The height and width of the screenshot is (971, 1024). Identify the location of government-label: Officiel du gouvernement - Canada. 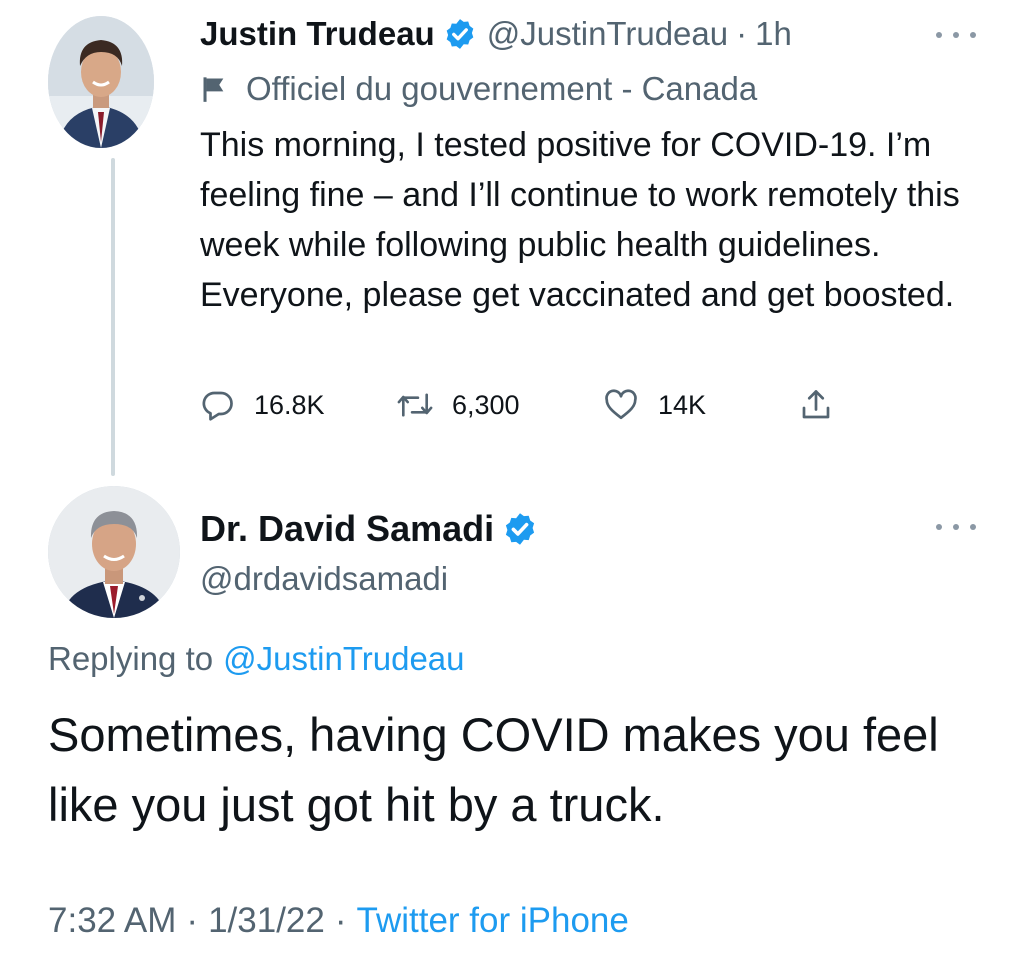
(478, 89).